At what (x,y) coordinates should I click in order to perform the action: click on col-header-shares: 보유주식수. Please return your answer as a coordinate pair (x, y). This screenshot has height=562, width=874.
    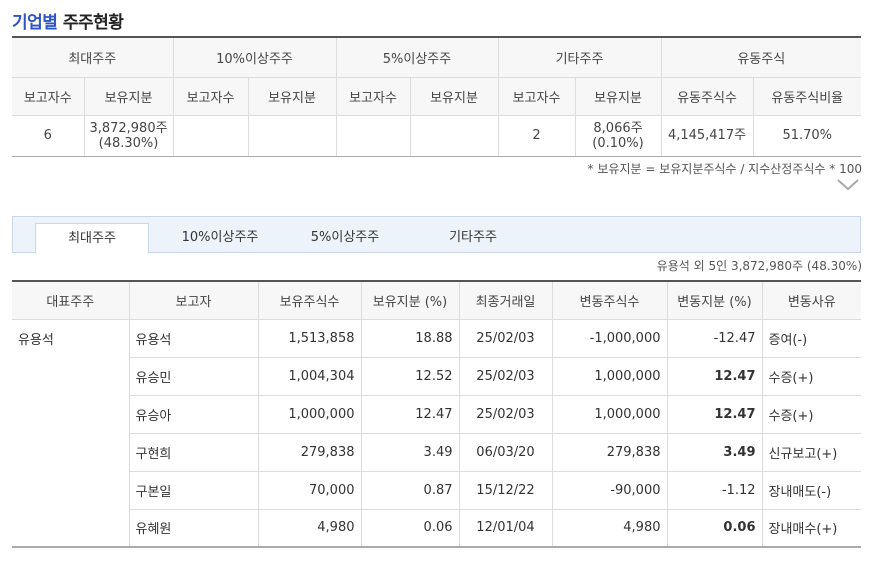
    Looking at the image, I should click on (310, 300).